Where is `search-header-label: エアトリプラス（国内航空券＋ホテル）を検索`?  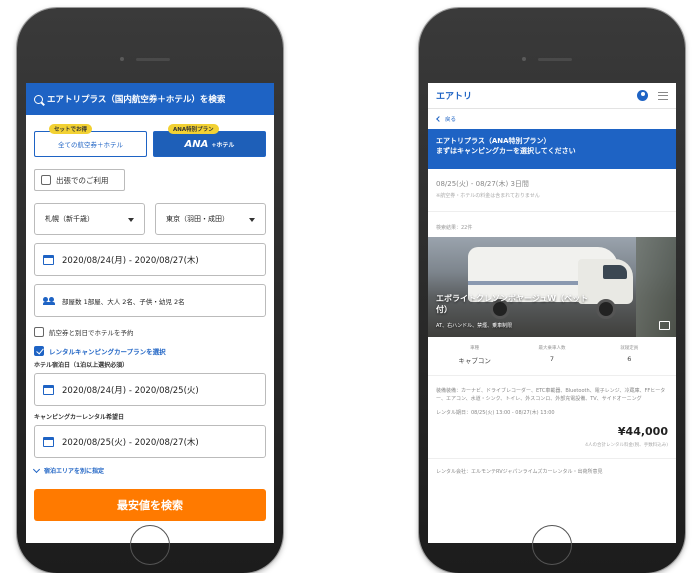
search-header-label: エアトリプラス（国内航空券＋ホテル）を検索 is located at coordinates (136, 100).